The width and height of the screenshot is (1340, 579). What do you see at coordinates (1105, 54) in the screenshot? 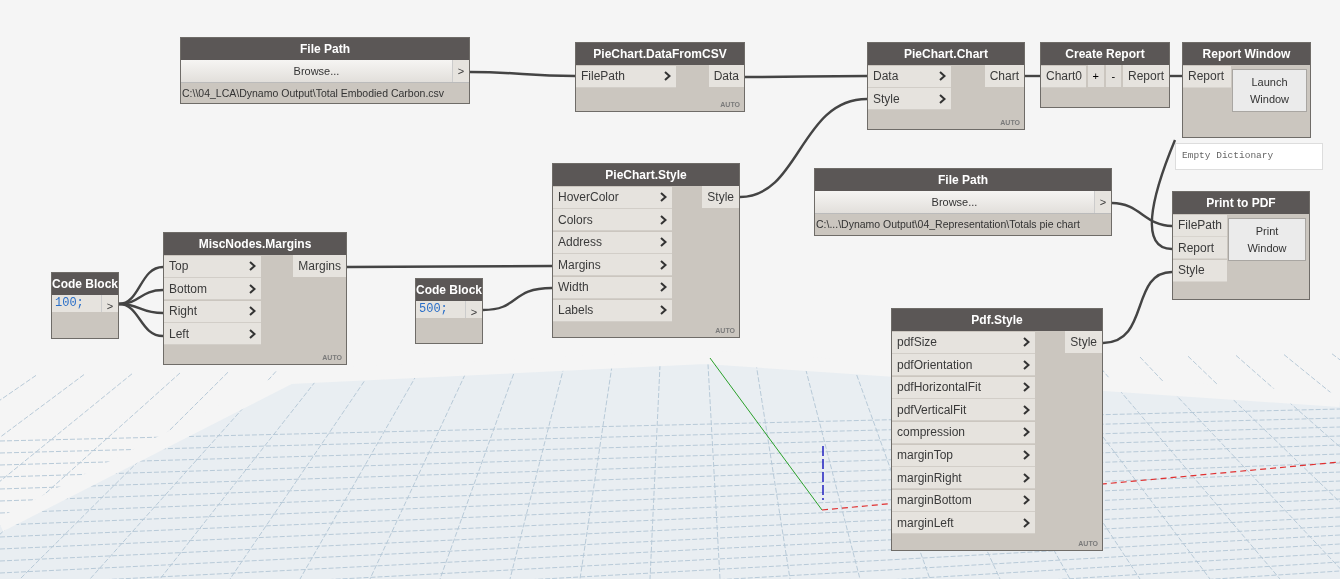
I see `node-title: Create Report` at bounding box center [1105, 54].